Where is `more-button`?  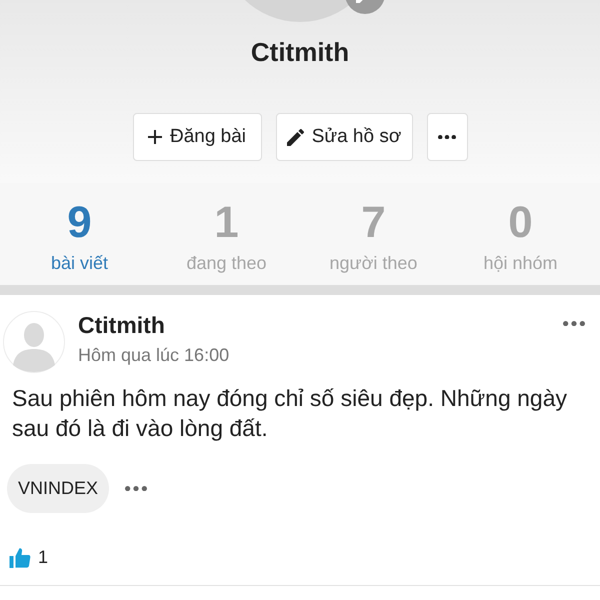
more-button is located at coordinates (447, 137).